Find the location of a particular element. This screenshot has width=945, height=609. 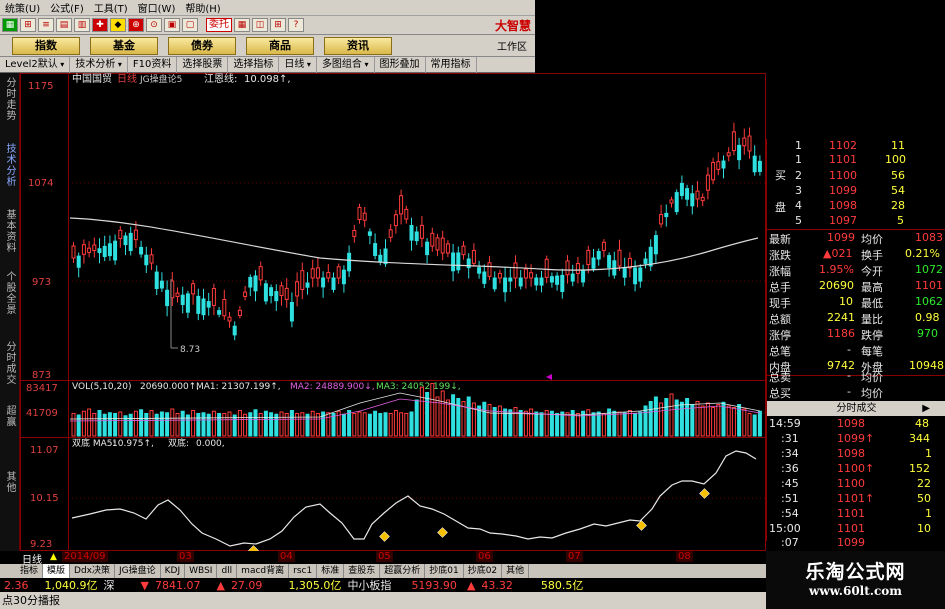

menu-system: 统策(U) is located at coordinates (22, 7).